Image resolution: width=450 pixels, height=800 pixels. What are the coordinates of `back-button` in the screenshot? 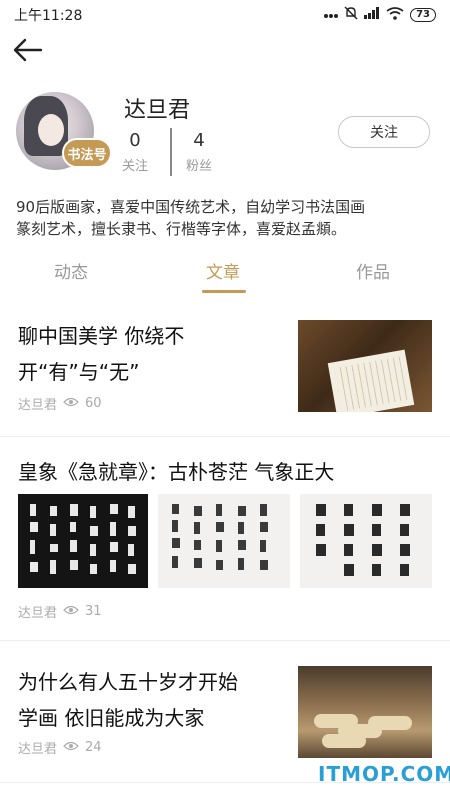 It's located at (28, 50).